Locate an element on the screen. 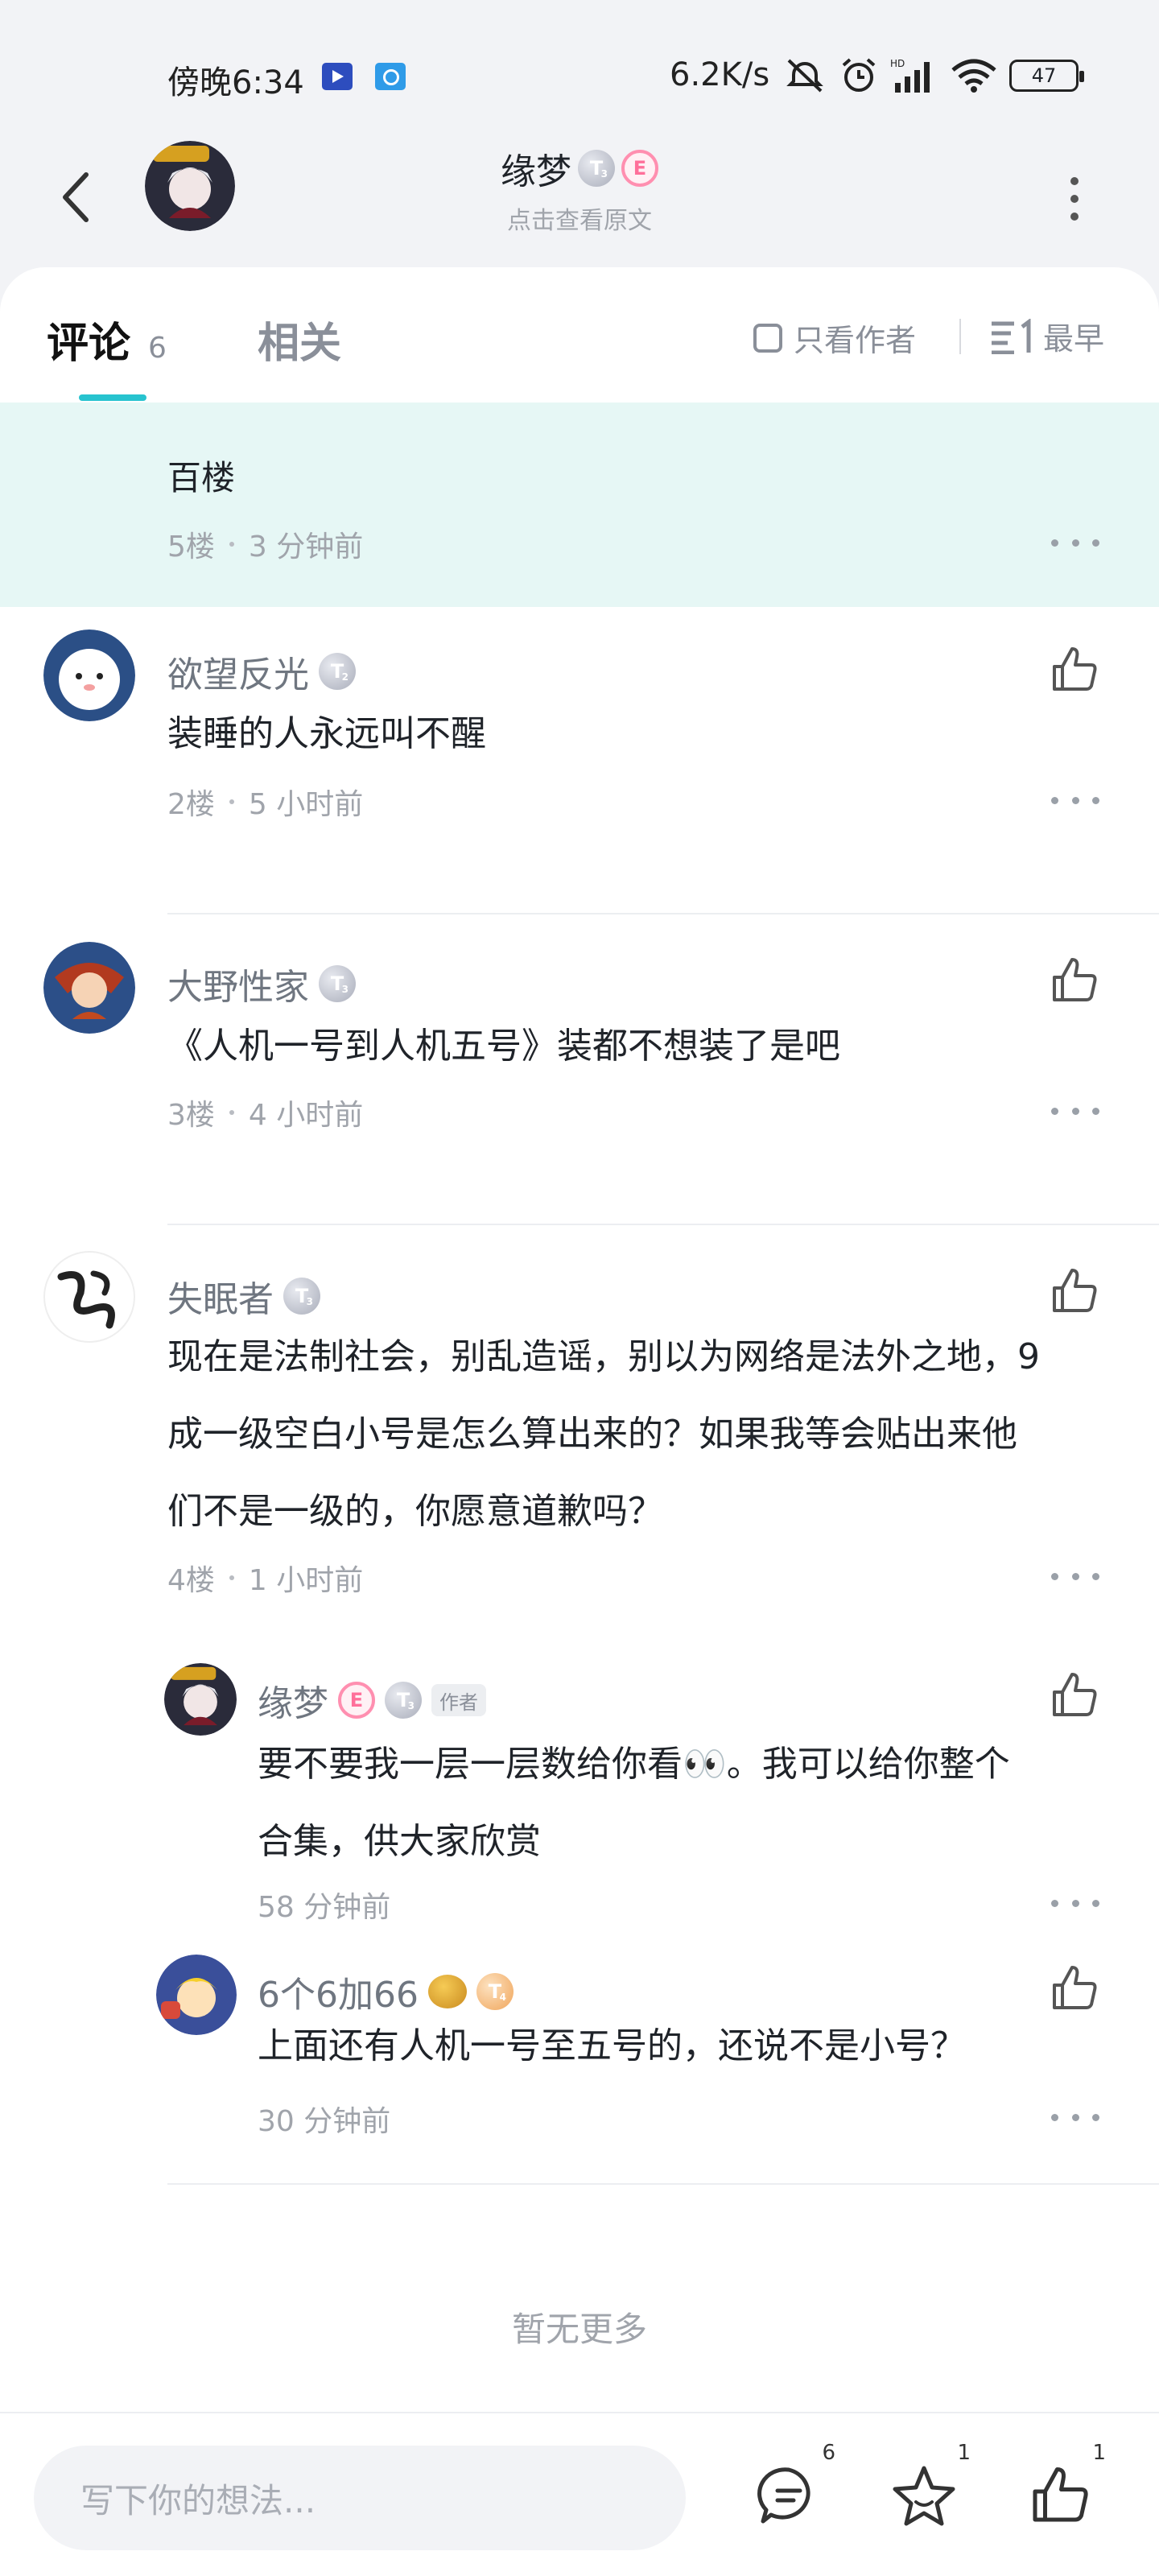 This screenshot has width=1159, height=2576. top-header: 缘梦 T3 E 点击查看原文 is located at coordinates (579, 201).